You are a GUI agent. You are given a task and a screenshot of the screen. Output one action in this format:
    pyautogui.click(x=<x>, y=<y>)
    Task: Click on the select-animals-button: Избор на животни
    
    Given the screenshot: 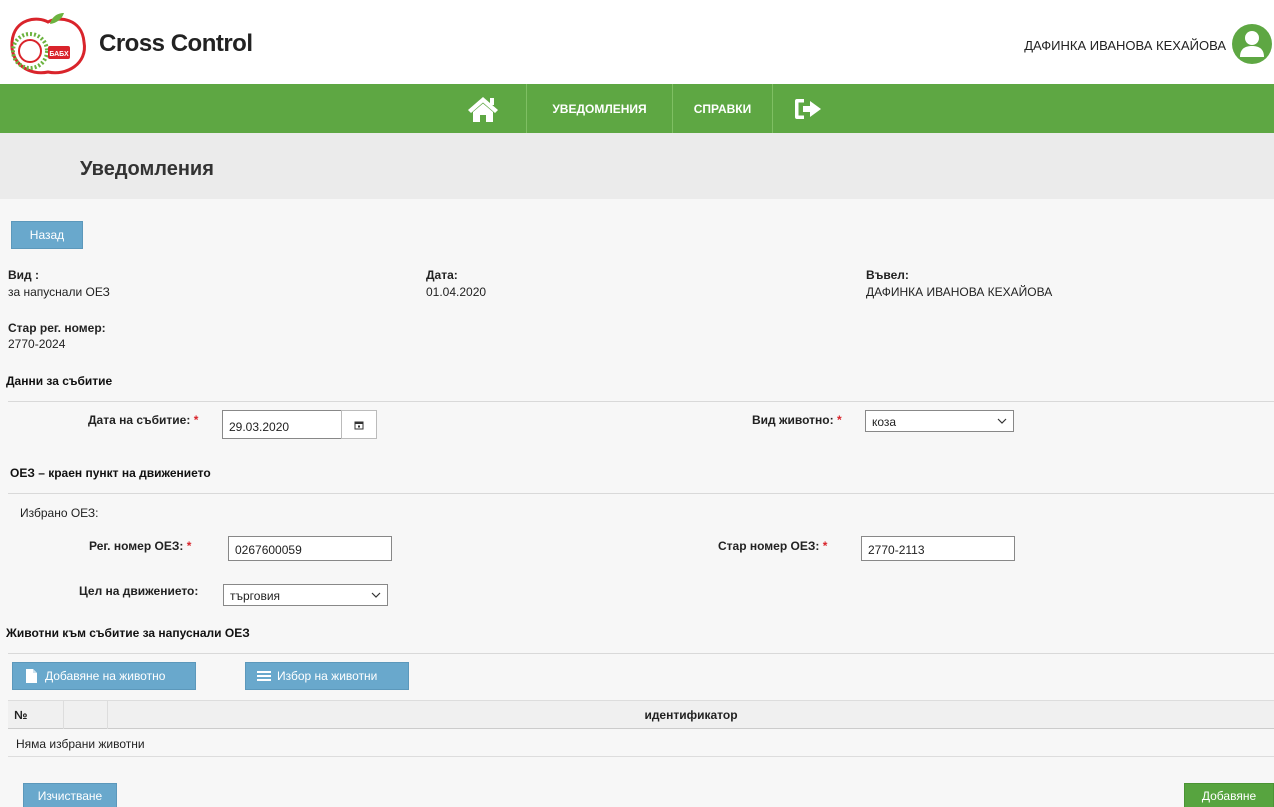 What is the action you would take?
    pyautogui.click(x=327, y=676)
    